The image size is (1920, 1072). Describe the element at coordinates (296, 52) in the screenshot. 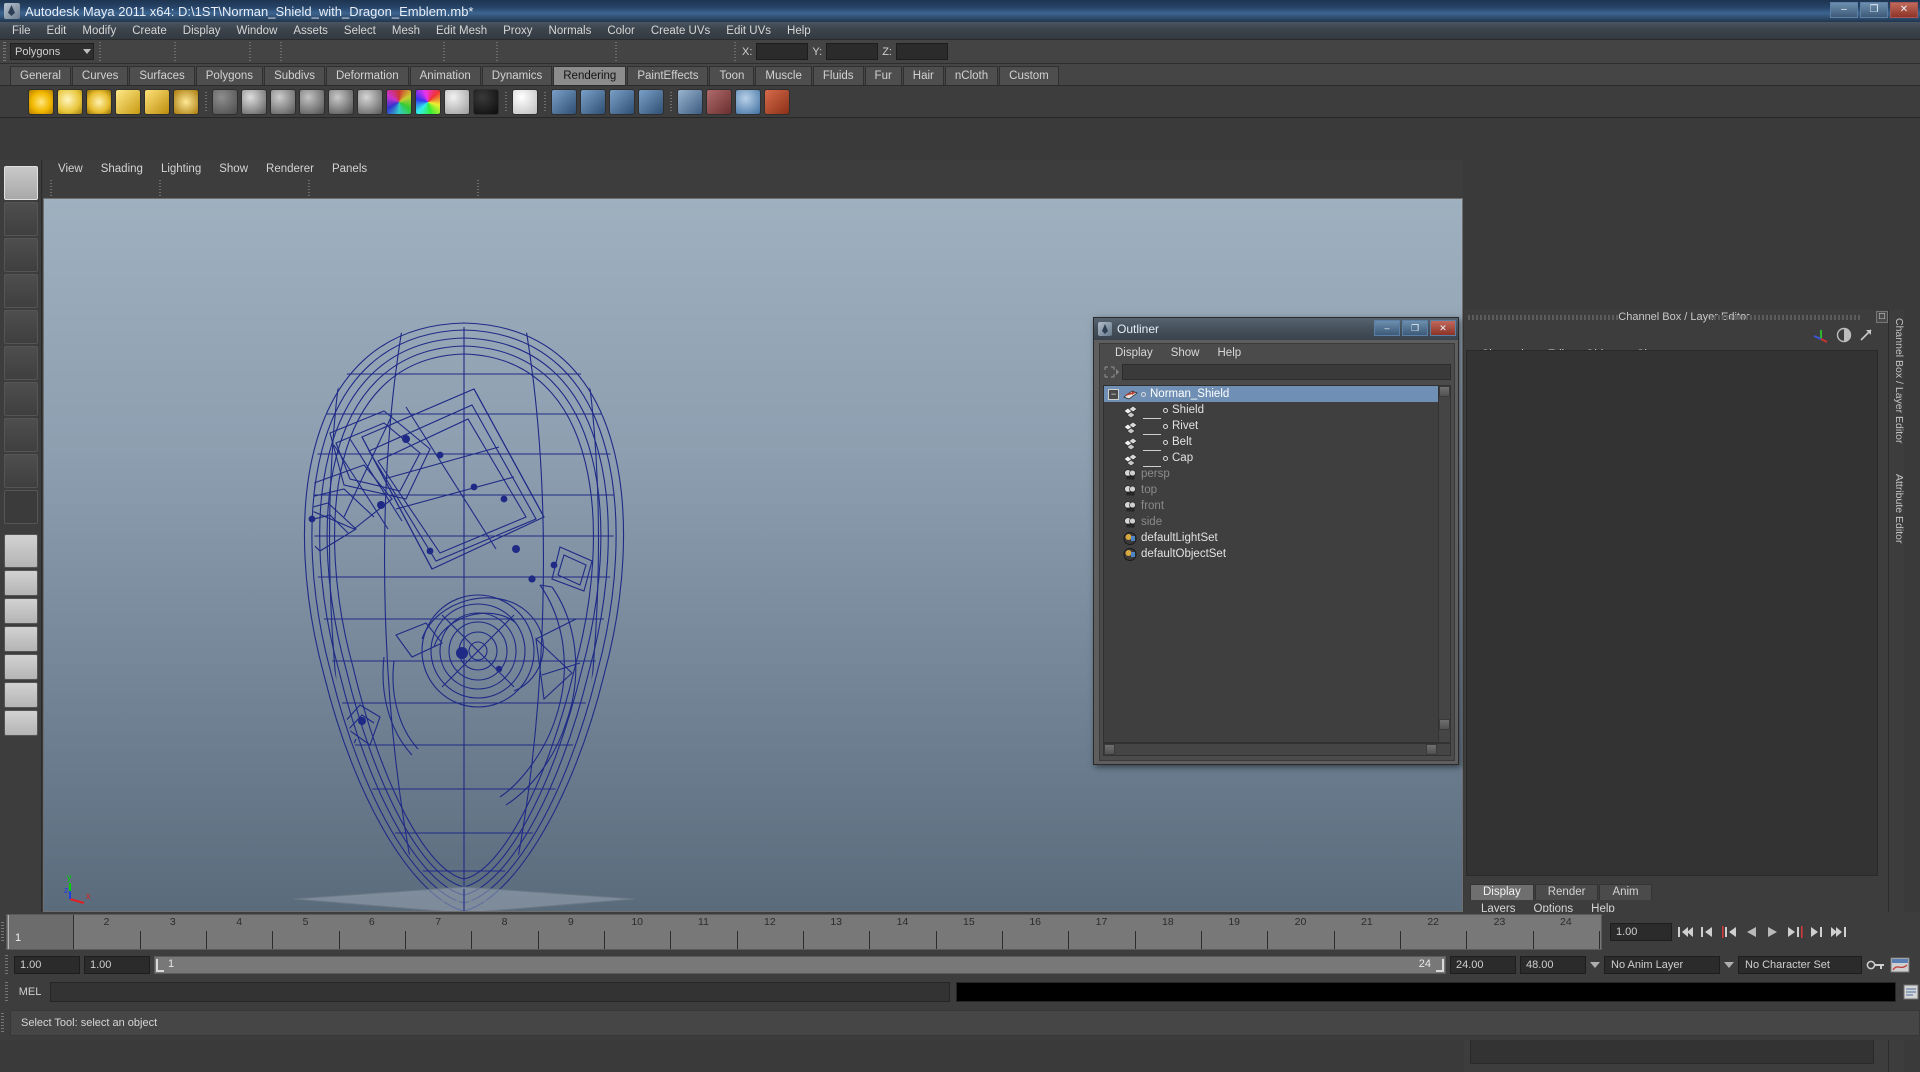

I see `handle-mask-icon` at that location.